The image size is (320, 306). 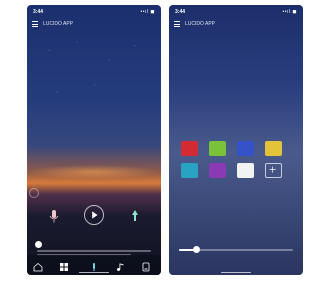 I want to click on nav-music, so click(x=120, y=265).